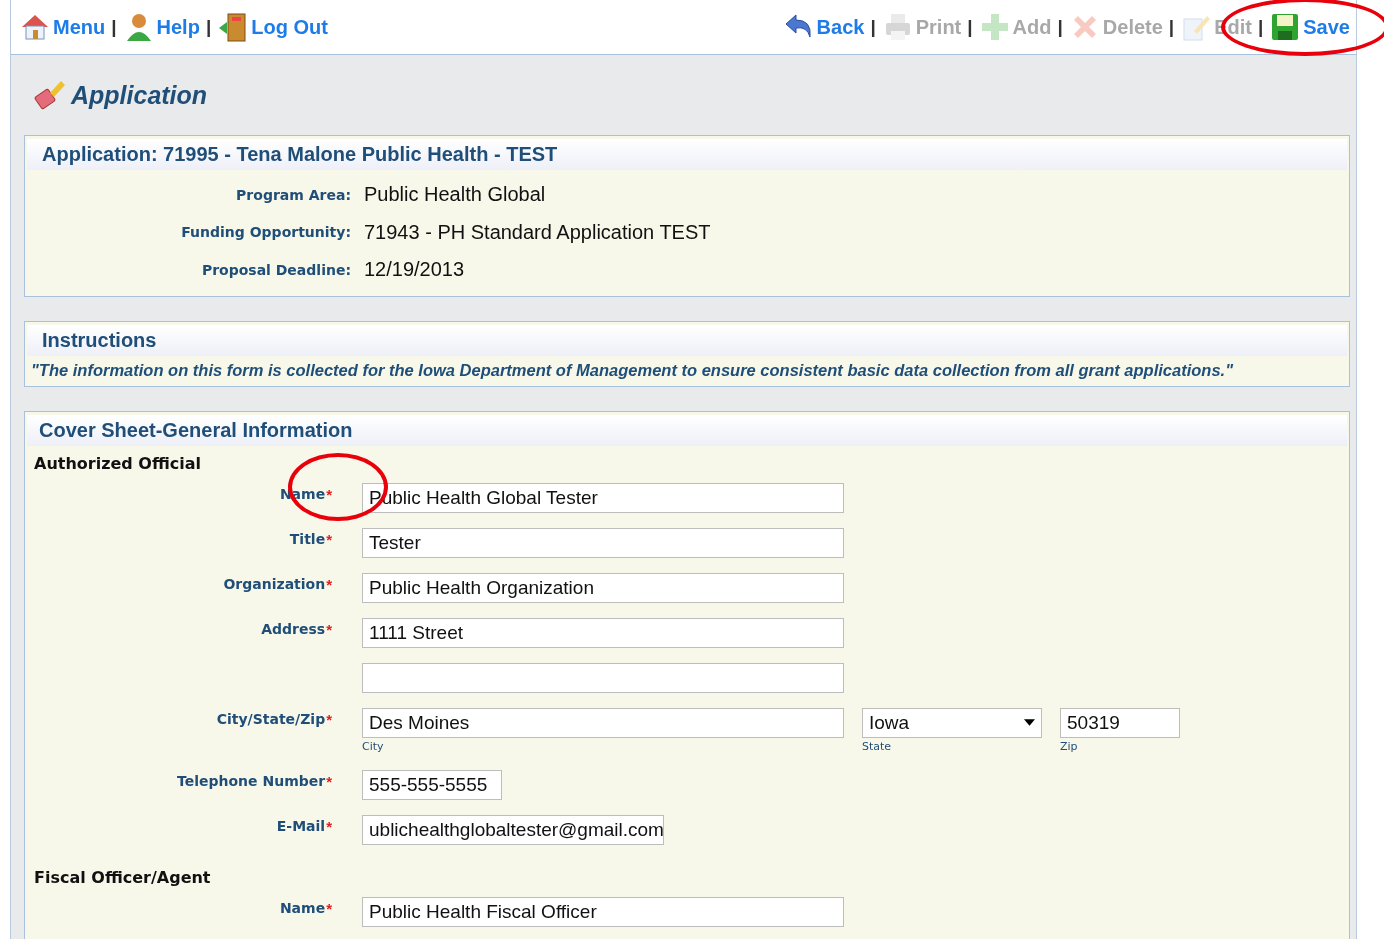  I want to click on nav-link: Log Out, so click(272, 27).